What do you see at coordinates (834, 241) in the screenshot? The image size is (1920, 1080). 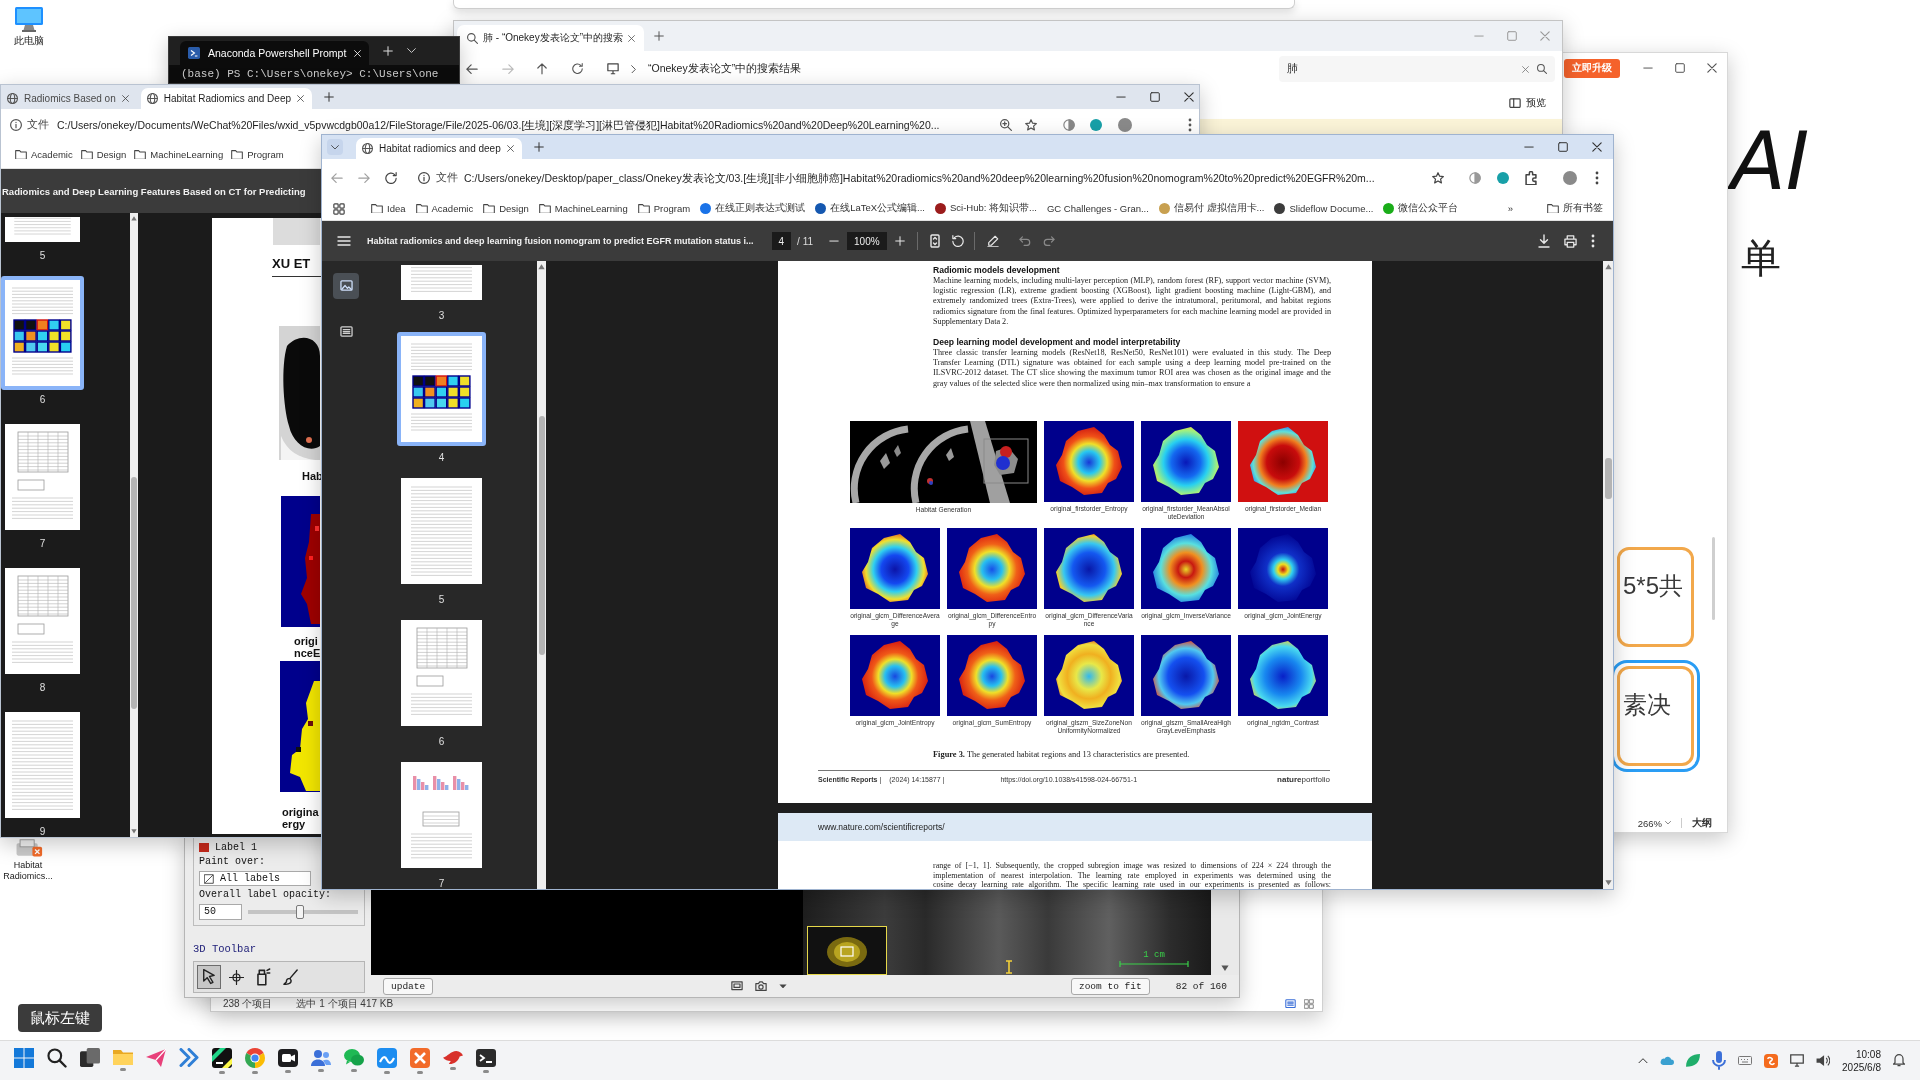 I see `zoom-out-icon` at bounding box center [834, 241].